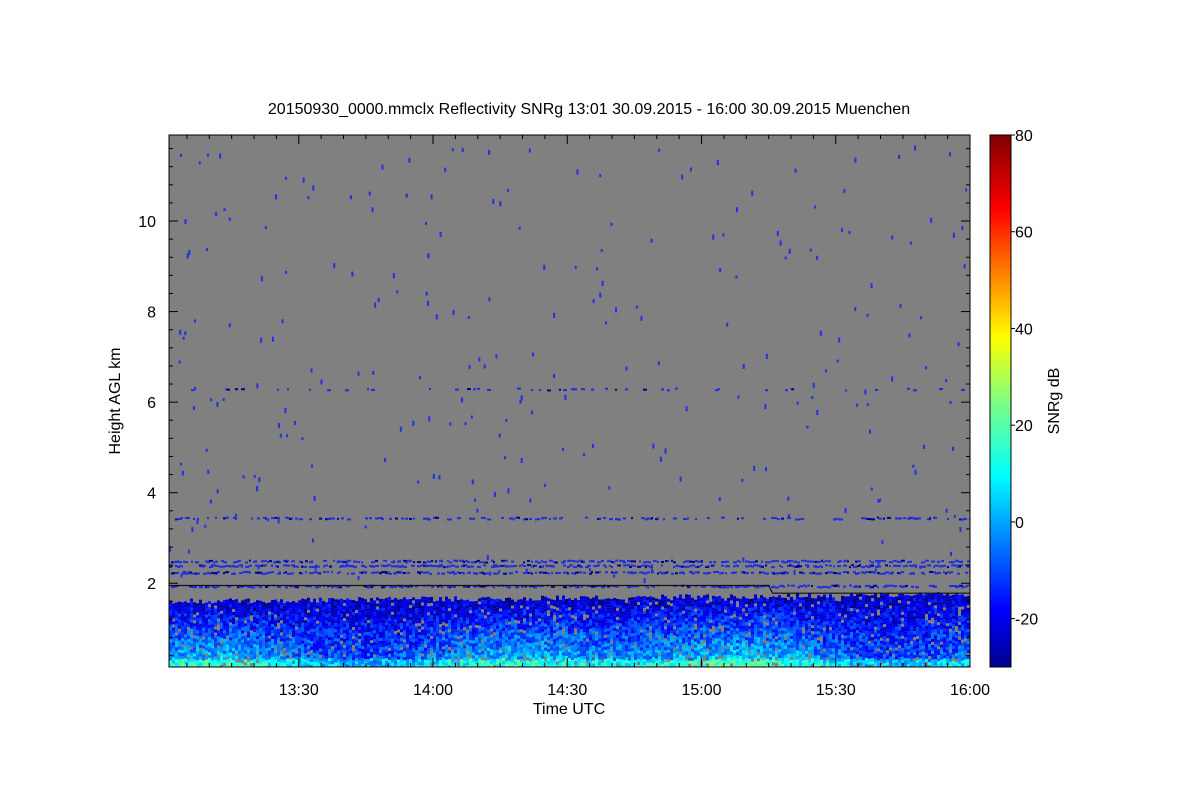 The width and height of the screenshot is (1200, 800). I want to click on x-tick-label: 14:00, so click(433, 690).